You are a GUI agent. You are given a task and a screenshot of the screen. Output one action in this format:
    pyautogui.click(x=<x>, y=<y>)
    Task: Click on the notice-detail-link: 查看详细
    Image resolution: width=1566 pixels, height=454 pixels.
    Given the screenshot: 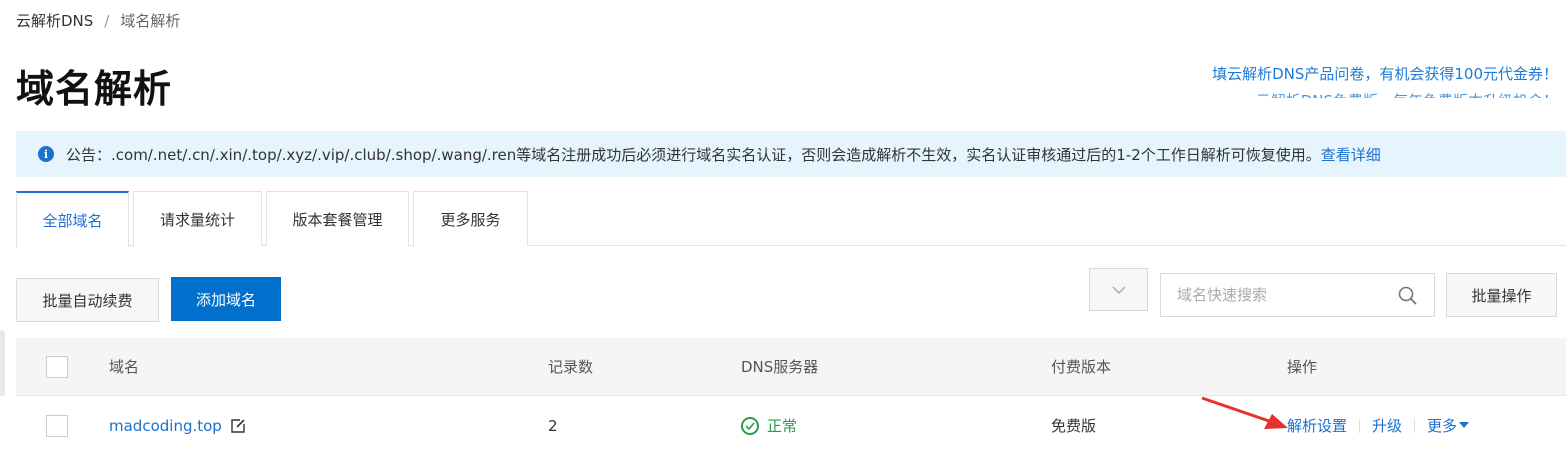 What is the action you would take?
    pyautogui.click(x=1351, y=154)
    